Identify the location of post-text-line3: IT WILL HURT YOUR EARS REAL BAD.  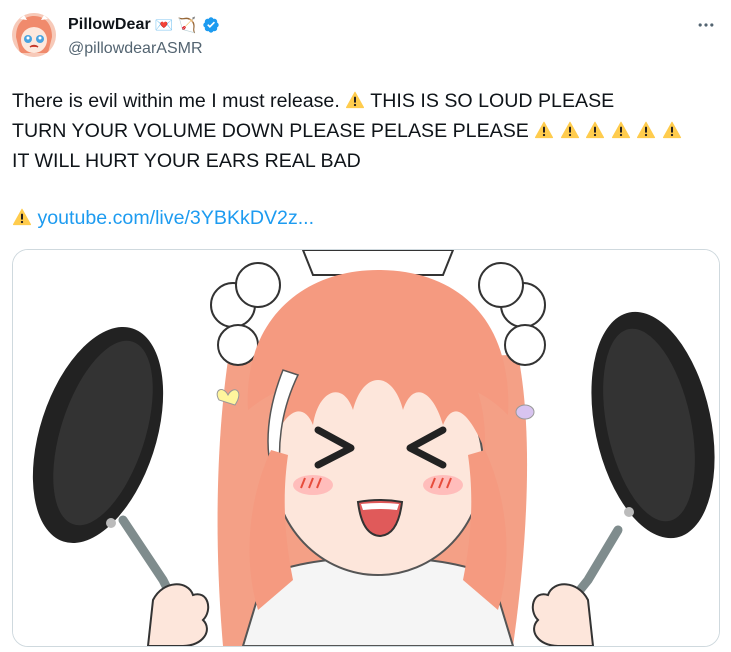
(186, 161).